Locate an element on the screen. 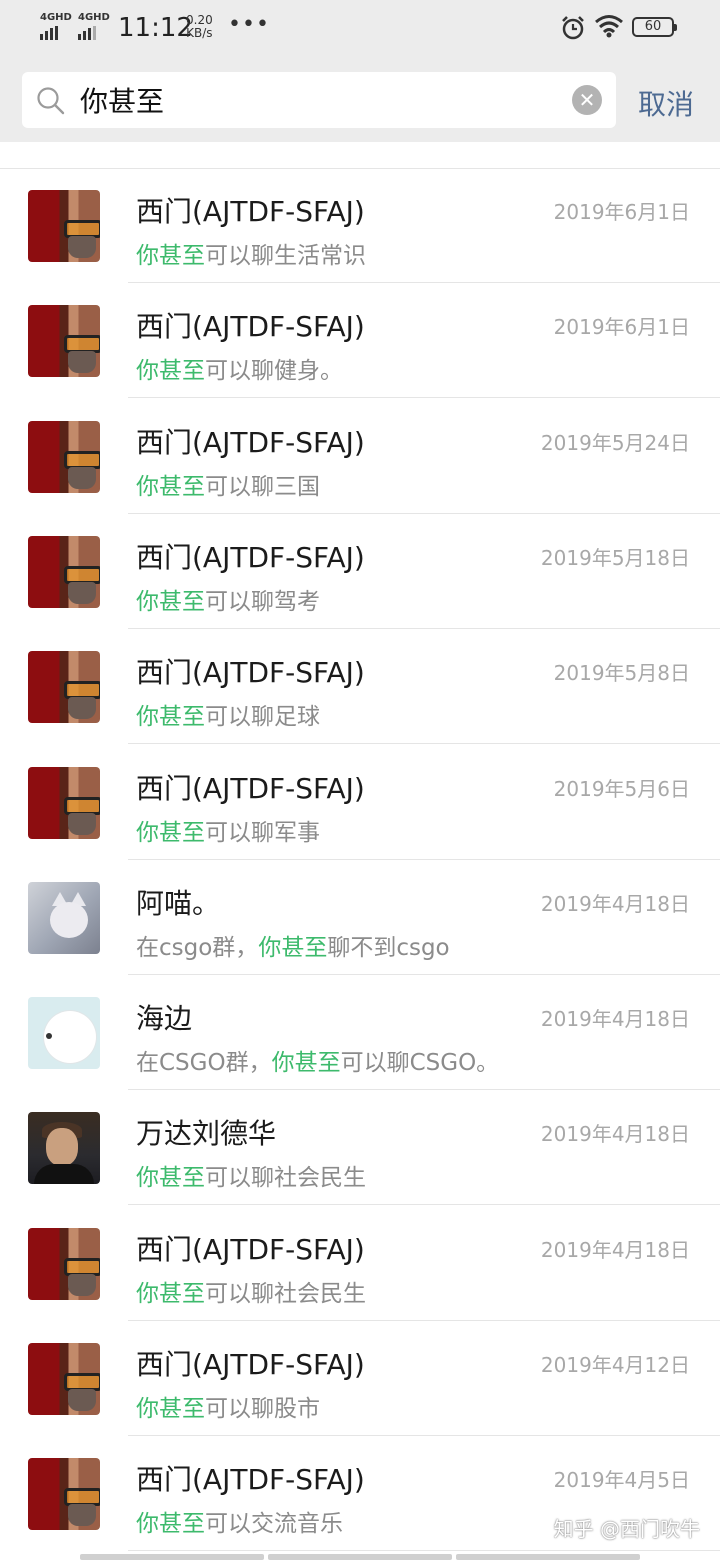 The image size is (720, 1560). snippet-text: 可以聊足球 is located at coordinates (262, 717).